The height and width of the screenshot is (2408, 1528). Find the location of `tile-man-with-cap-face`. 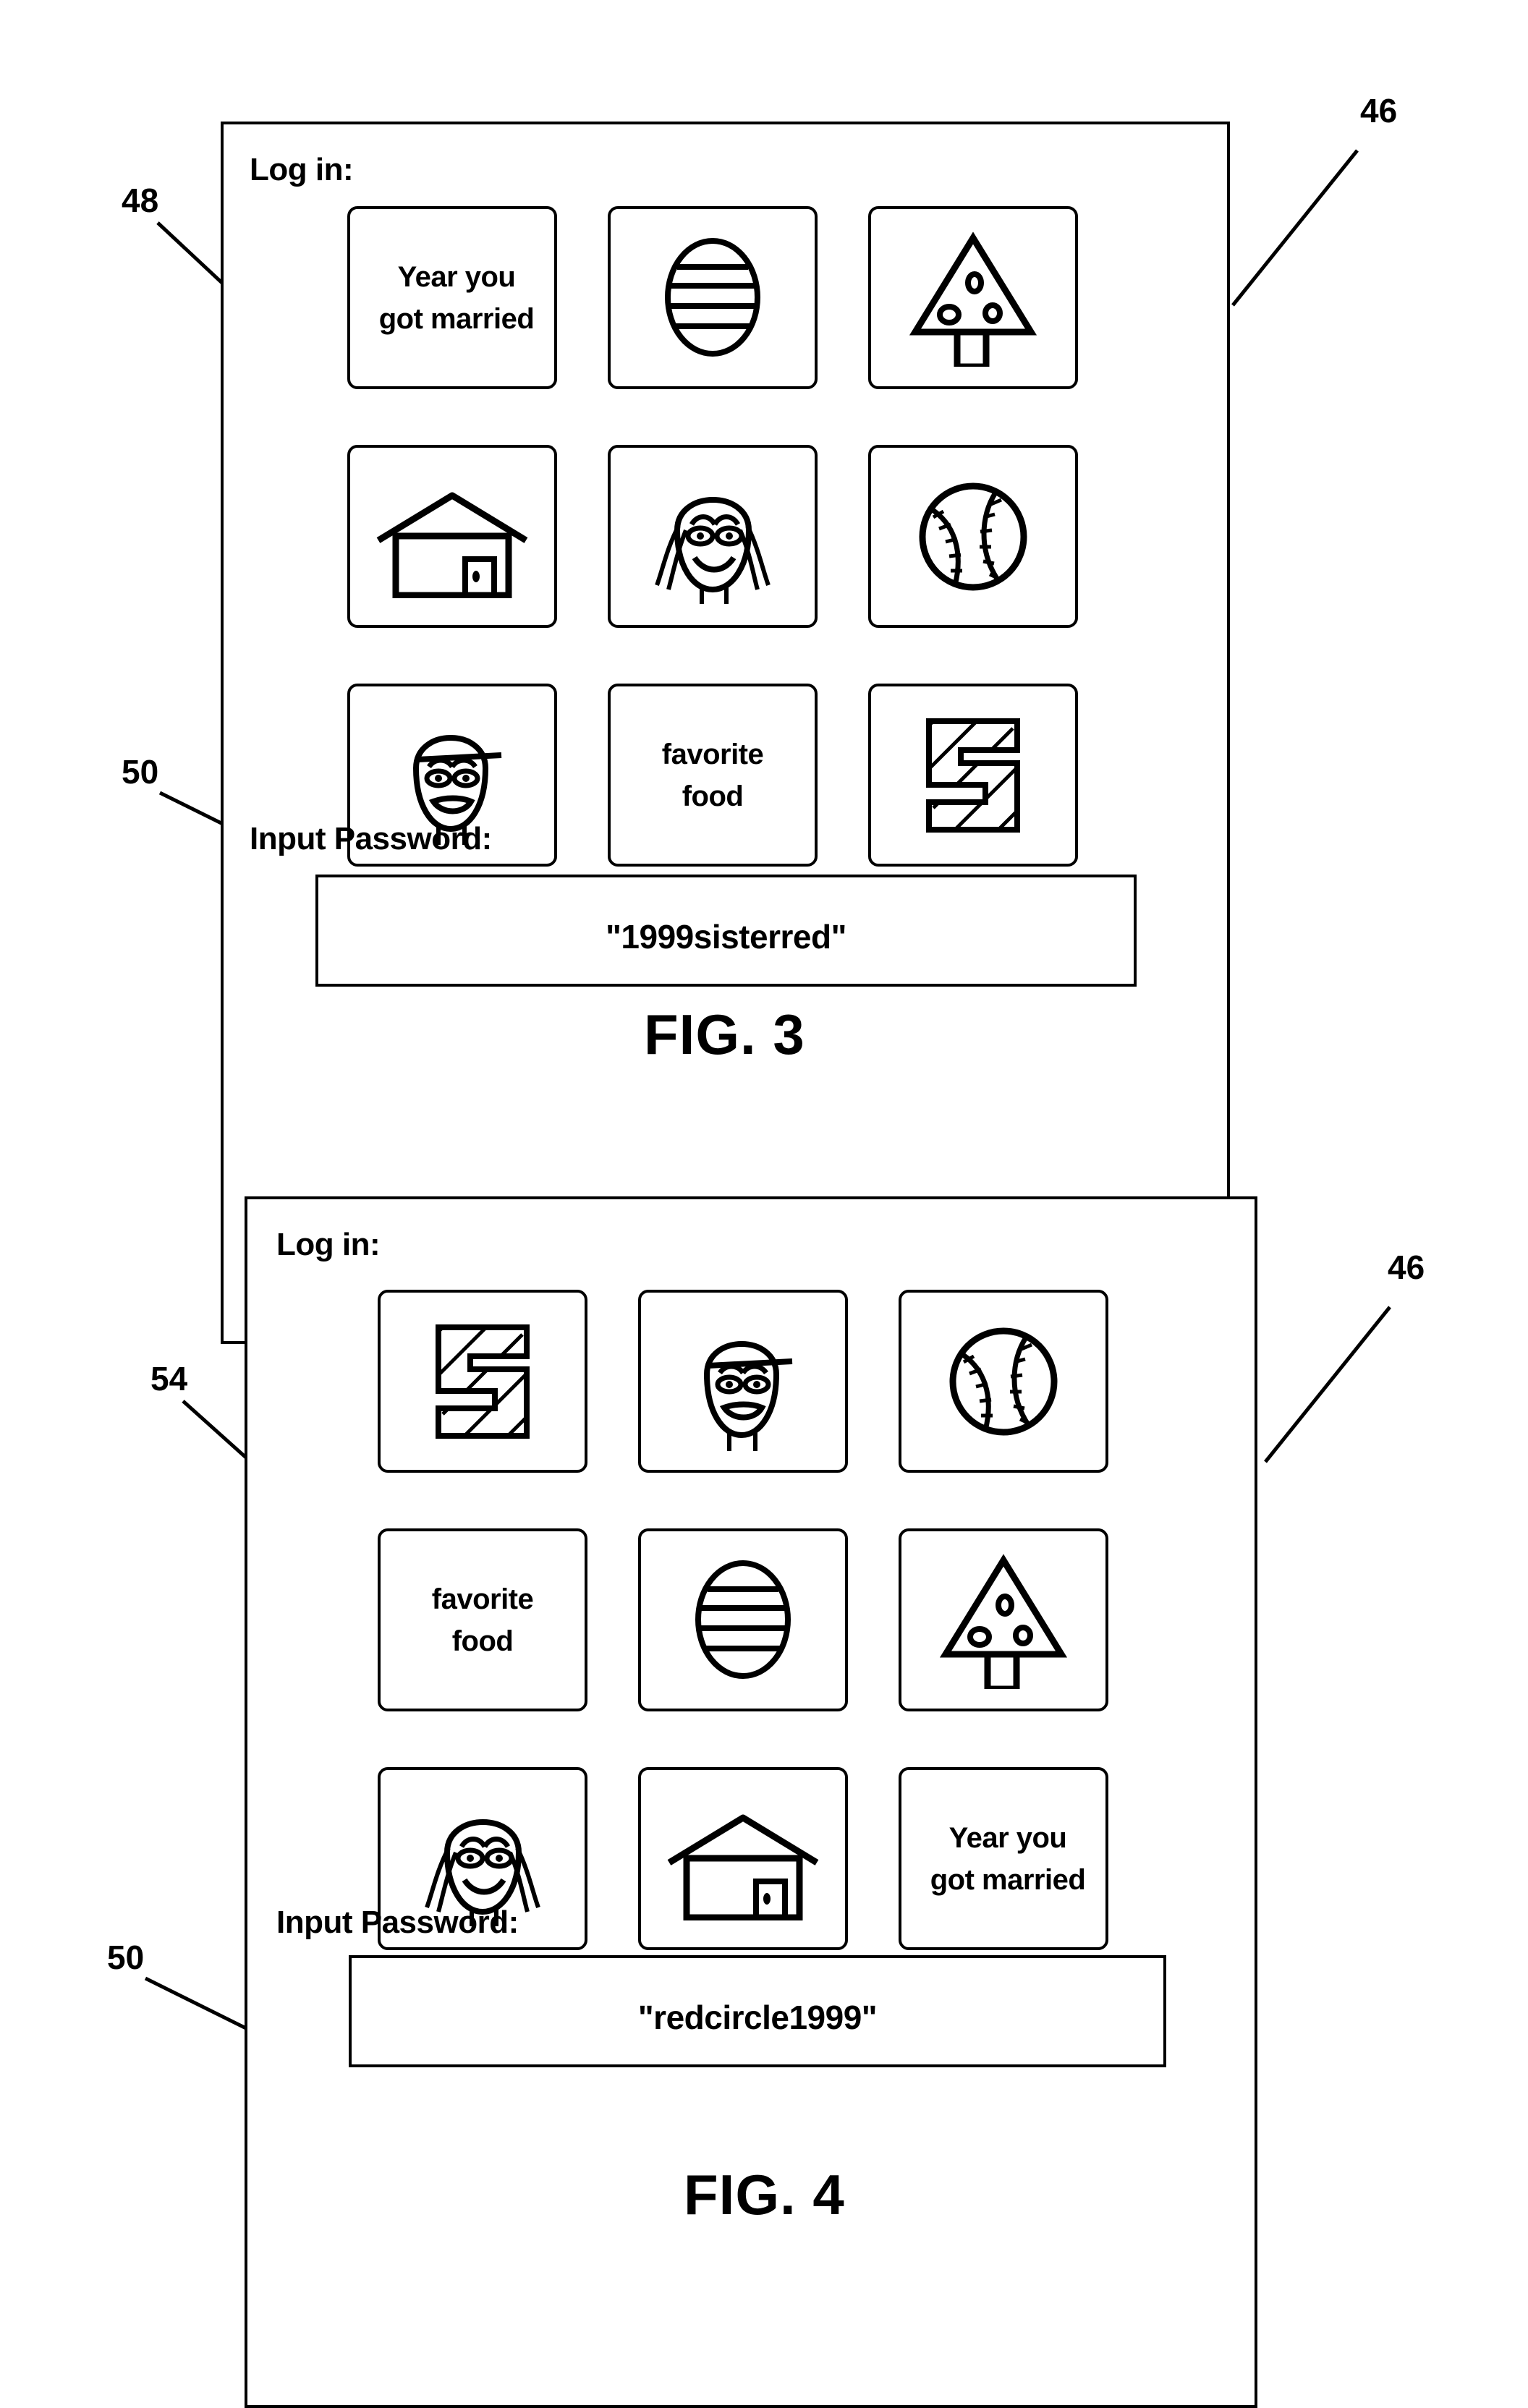

tile-man-with-cap-face is located at coordinates (743, 1382).